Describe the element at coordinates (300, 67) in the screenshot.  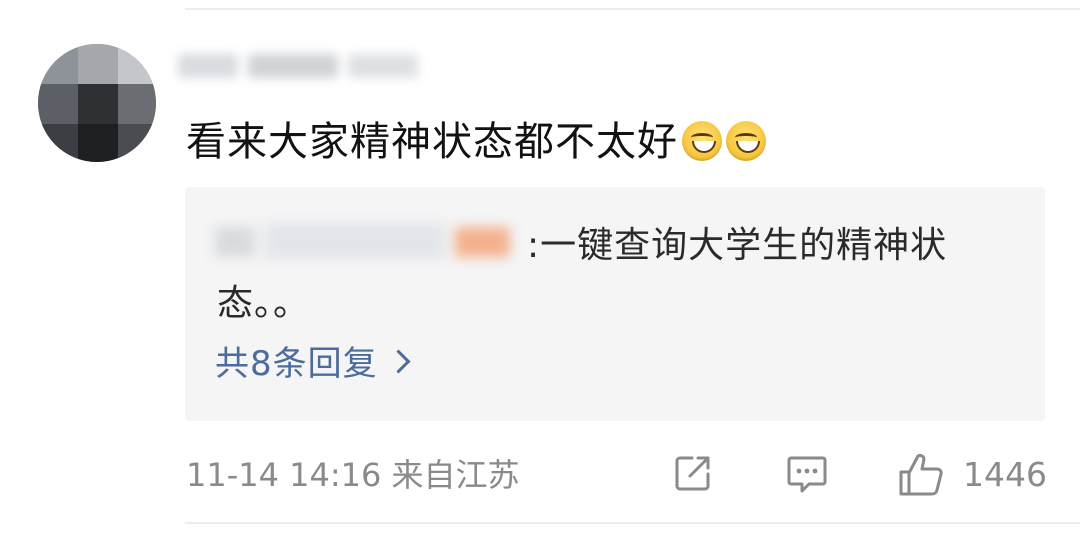
I see `username-redacted` at that location.